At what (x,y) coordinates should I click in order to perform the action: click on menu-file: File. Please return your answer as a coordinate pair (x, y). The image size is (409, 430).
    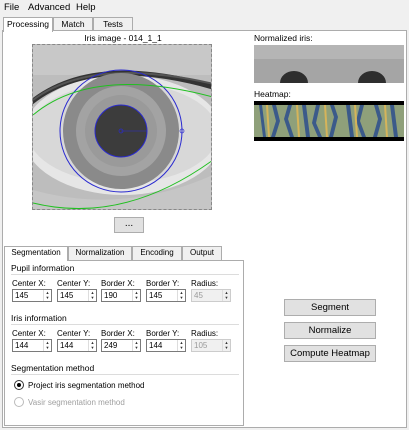
    Looking at the image, I should click on (11, 7).